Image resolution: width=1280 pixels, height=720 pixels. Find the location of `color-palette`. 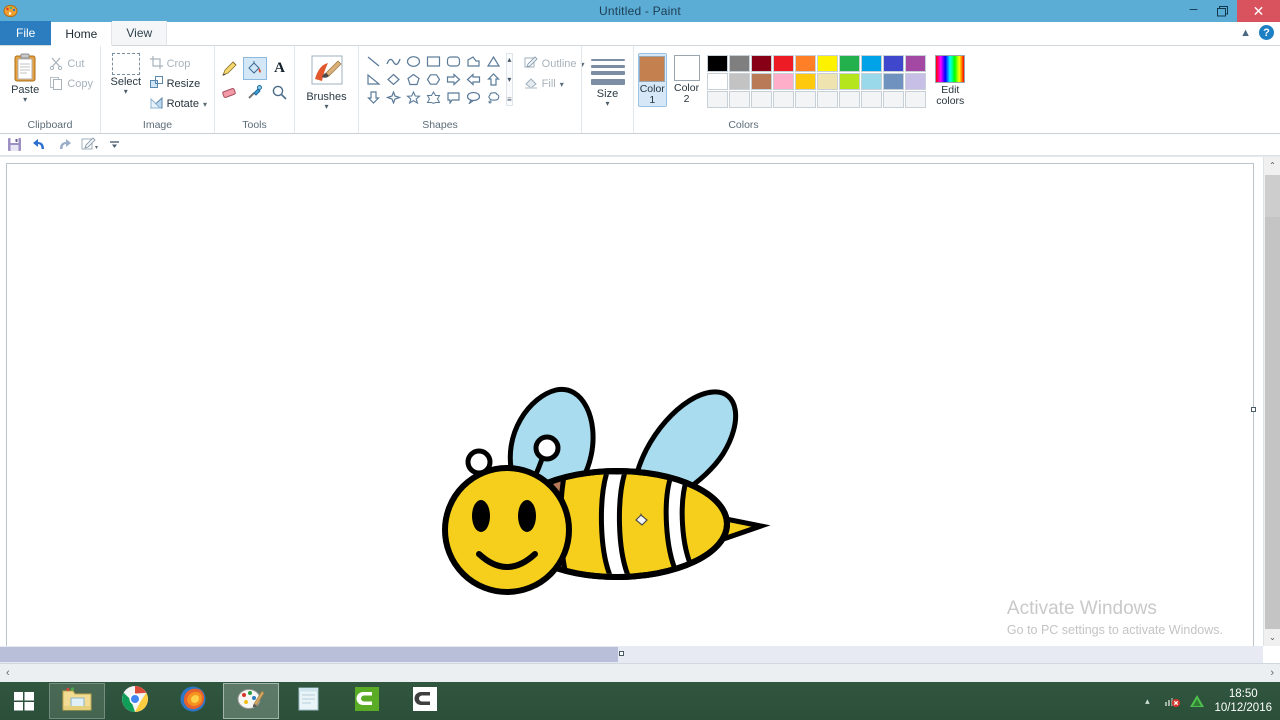

color-palette is located at coordinates (816, 80).